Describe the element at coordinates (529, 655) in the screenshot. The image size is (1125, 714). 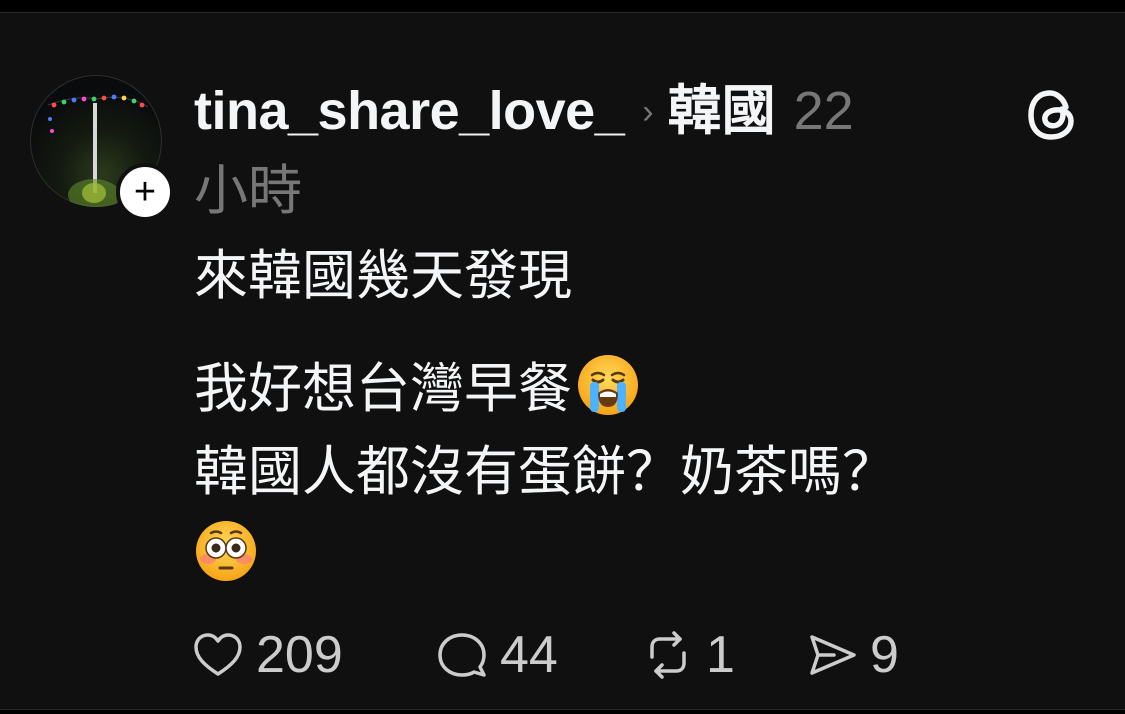
I see `reply-count: 44` at that location.